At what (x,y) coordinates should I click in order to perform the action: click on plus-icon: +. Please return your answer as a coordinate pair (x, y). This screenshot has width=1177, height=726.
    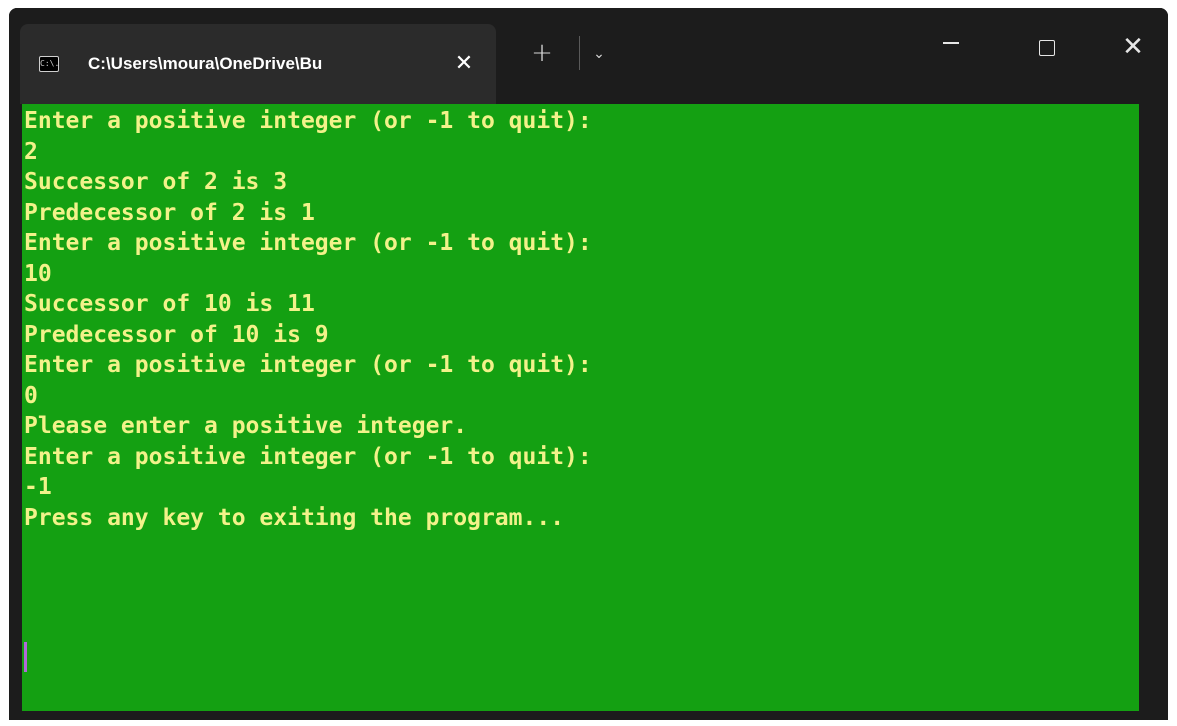
    Looking at the image, I should click on (542, 53).